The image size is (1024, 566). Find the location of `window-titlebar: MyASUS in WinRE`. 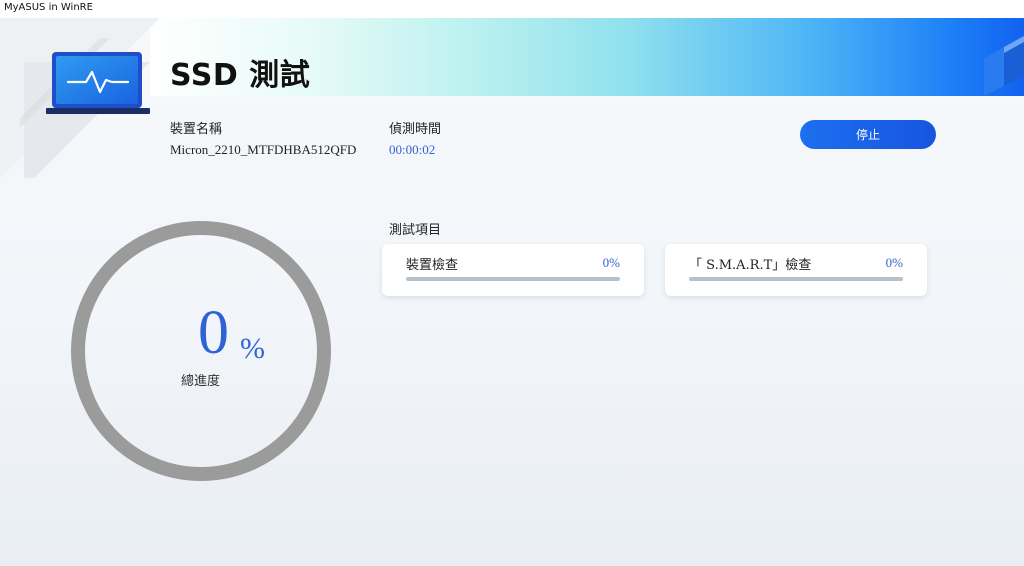

window-titlebar: MyASUS in WinRE is located at coordinates (512, 9).